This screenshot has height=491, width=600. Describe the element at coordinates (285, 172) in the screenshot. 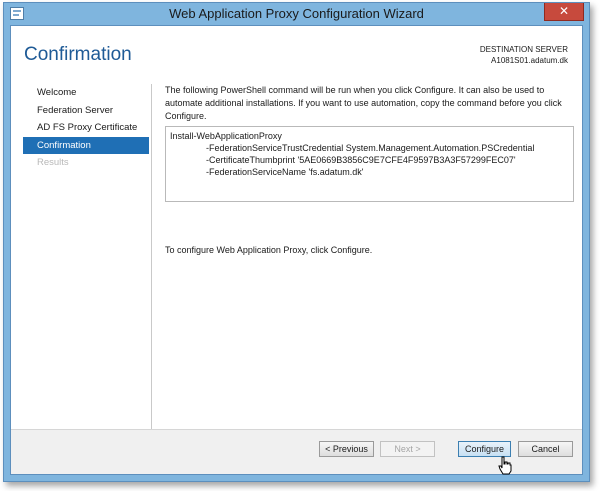

I see `command-line: -FederationServiceName 'fs.adatum.dk'` at that location.